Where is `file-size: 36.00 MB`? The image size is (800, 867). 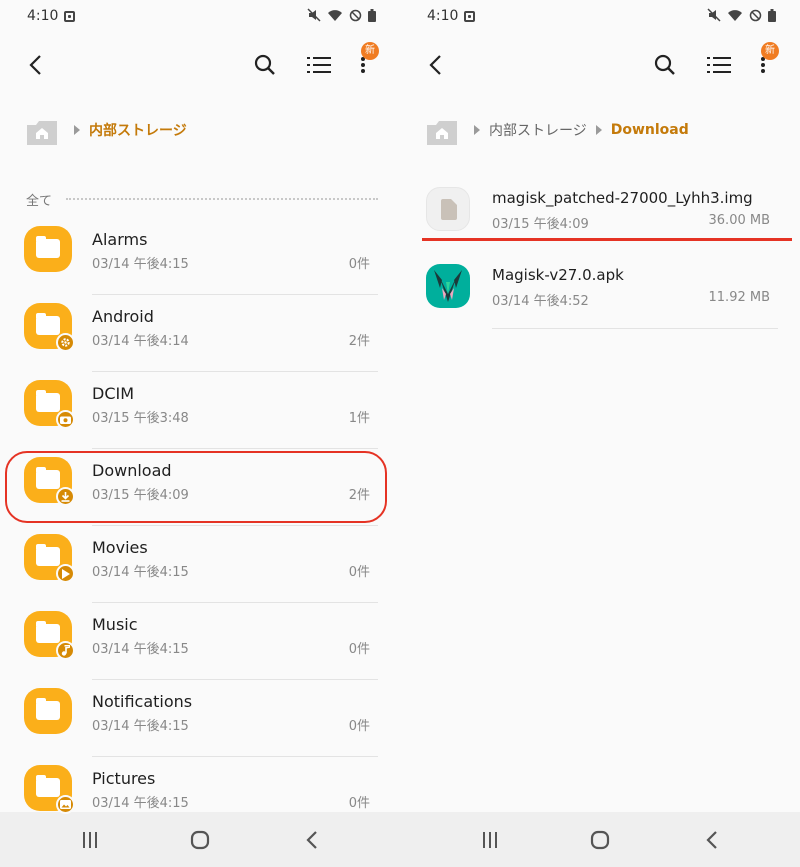
file-size: 36.00 MB is located at coordinates (739, 220).